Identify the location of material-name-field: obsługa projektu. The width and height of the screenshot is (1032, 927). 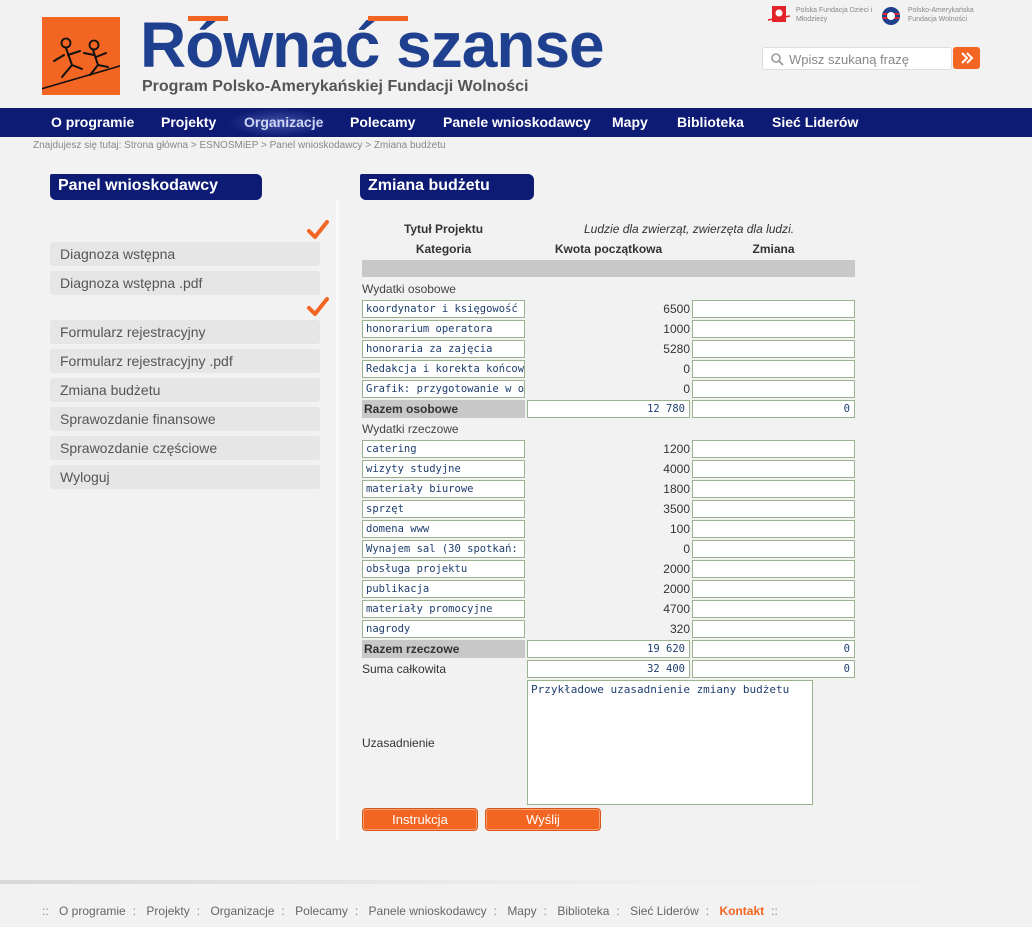
(443, 569).